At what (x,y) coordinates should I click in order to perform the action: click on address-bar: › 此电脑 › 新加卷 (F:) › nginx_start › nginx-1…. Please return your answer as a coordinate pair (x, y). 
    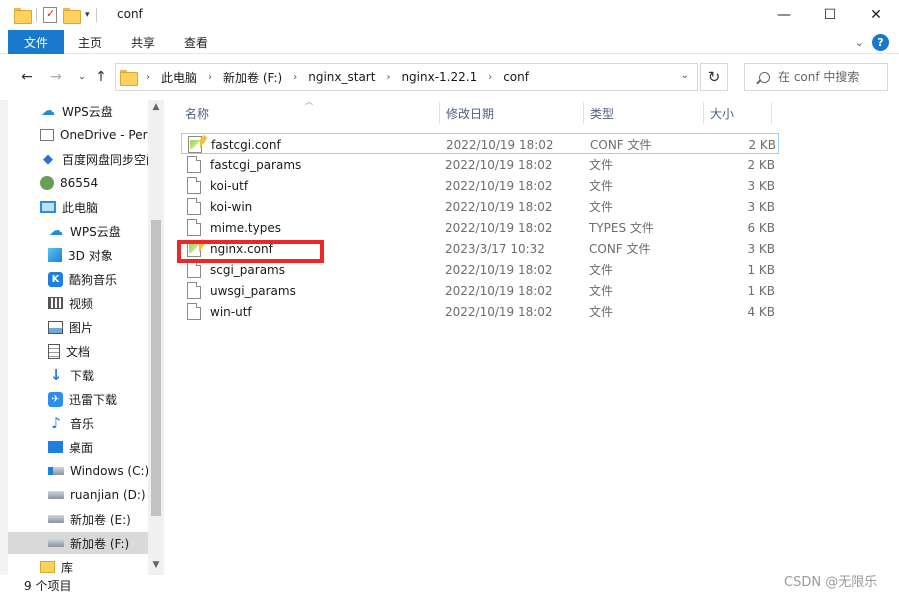
    Looking at the image, I should click on (406, 77).